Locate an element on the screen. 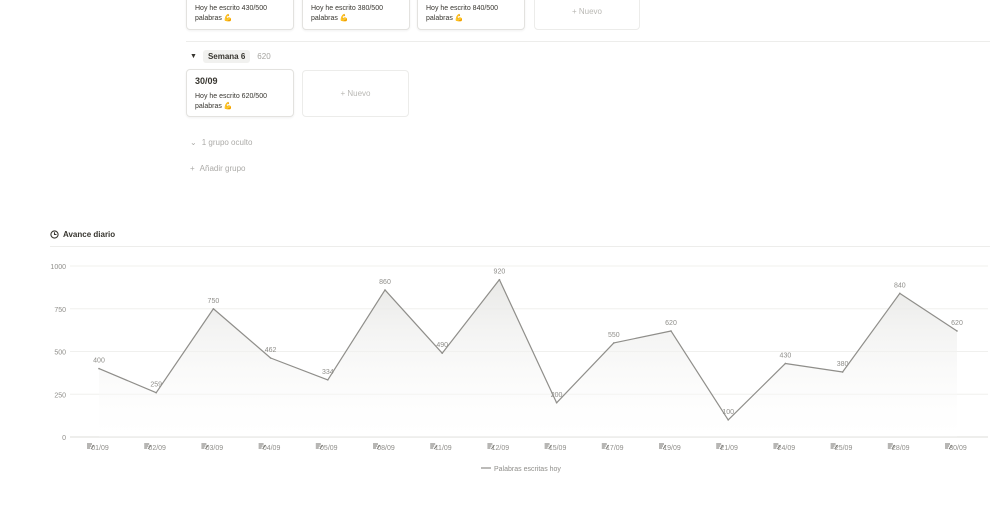 This screenshot has width=1005, height=512. data-label: 462 is located at coordinates (271, 350).